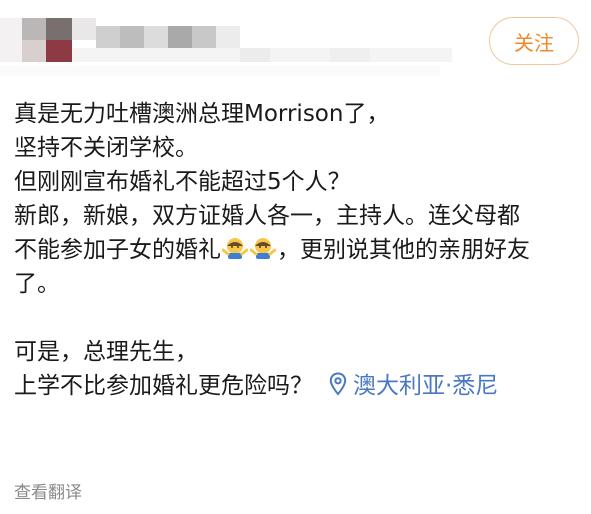 Image resolution: width=591 pixels, height=514 pixels. Describe the element at coordinates (534, 41) in the screenshot. I see `follow-button: 关注` at that location.